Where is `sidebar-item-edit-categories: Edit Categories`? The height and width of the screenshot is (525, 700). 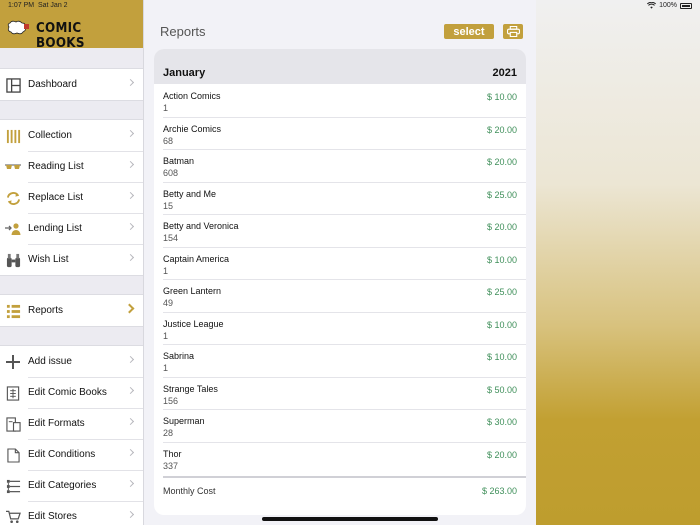 sidebar-item-edit-categories: Edit Categories is located at coordinates (71, 485).